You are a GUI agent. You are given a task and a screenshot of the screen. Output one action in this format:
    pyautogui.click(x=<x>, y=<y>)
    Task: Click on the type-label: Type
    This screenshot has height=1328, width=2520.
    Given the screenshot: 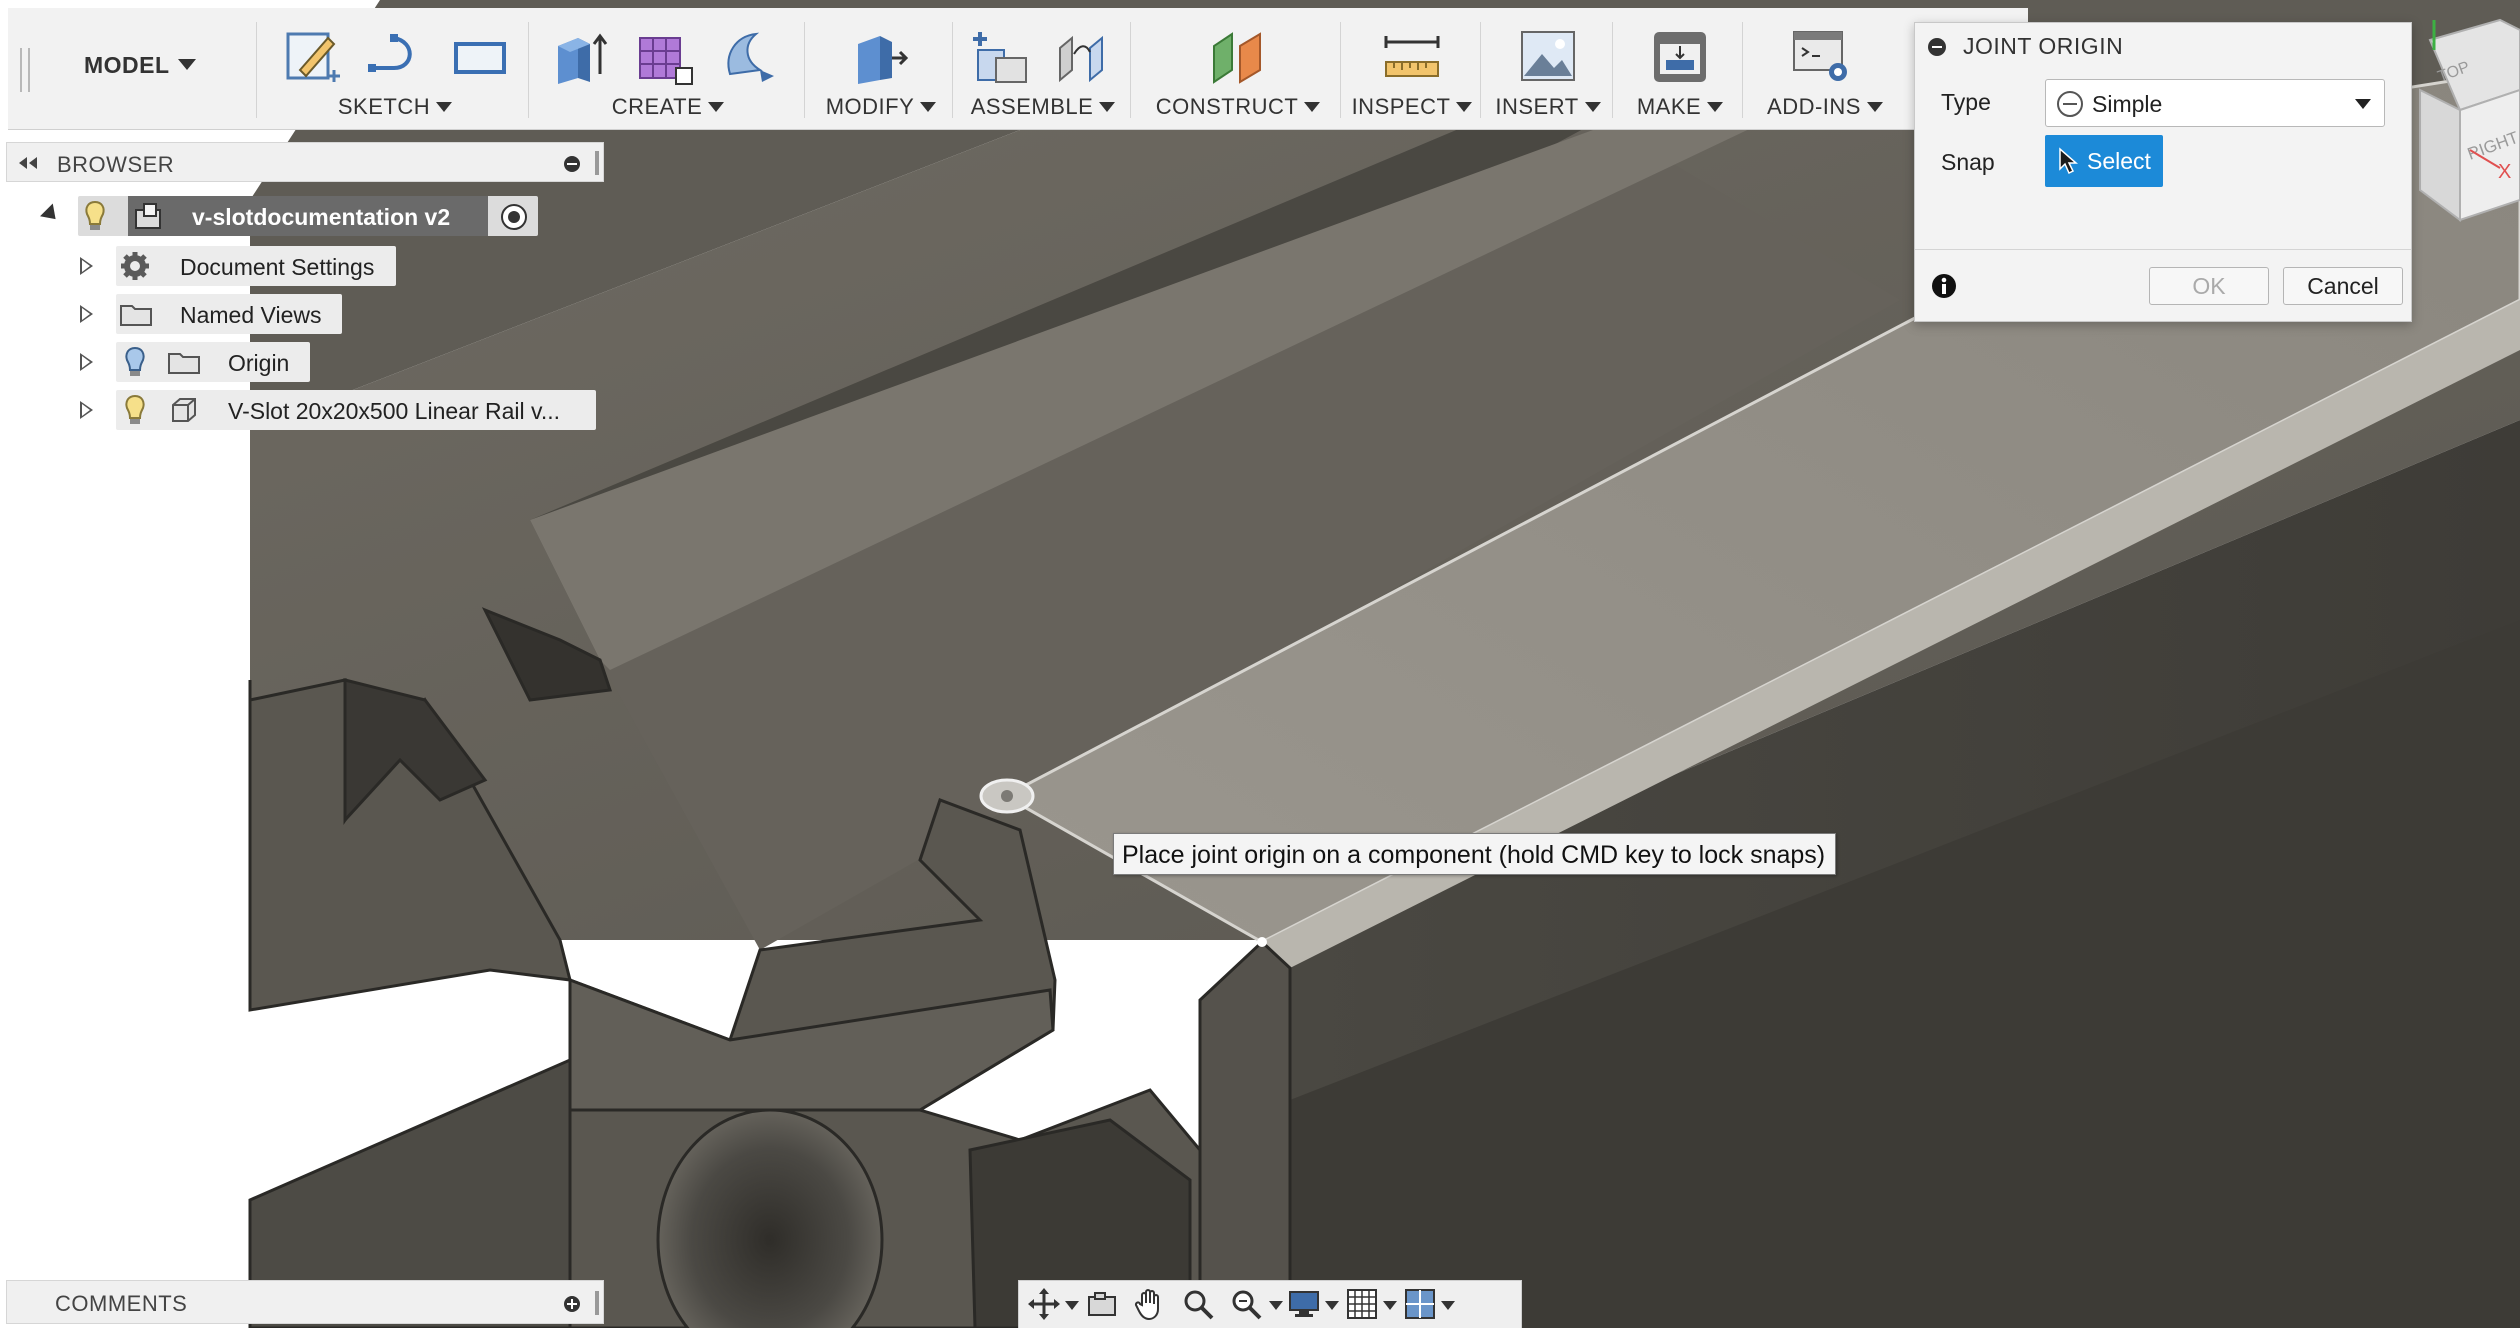 What is the action you would take?
    pyautogui.click(x=1966, y=102)
    